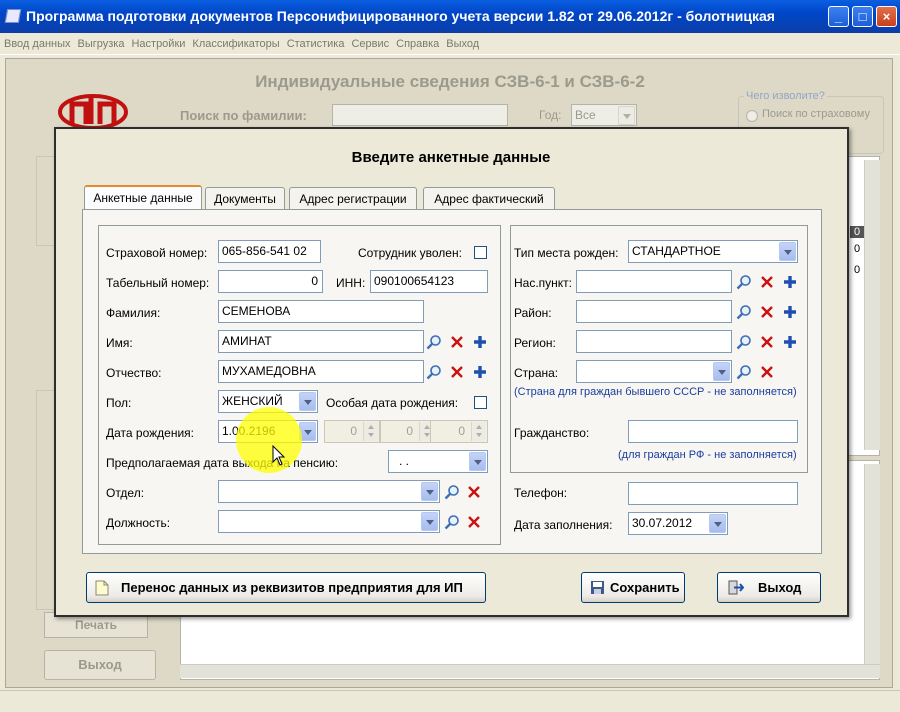 The image size is (900, 712). I want to click on insurance-input: 065-856-541 02, so click(269, 251).